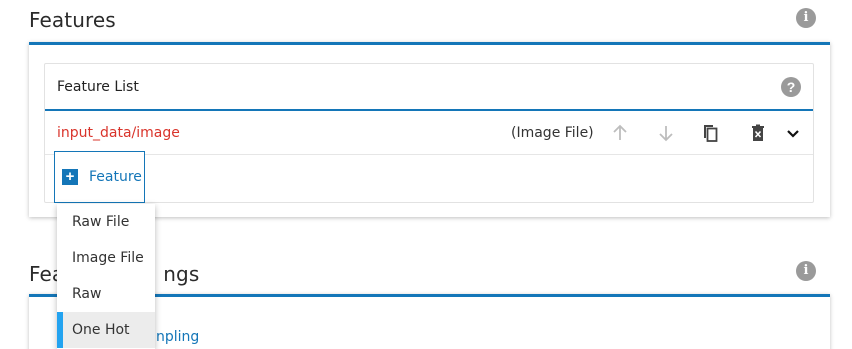 Image resolution: width=852 pixels, height=349 pixels. Describe the element at coordinates (791, 87) in the screenshot. I see `help-icon: ?` at that location.